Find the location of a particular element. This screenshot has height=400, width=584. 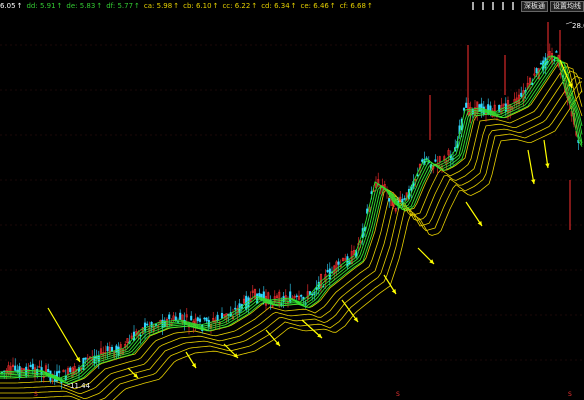

legend-value: ce: 6.46 is located at coordinates (314, 6).